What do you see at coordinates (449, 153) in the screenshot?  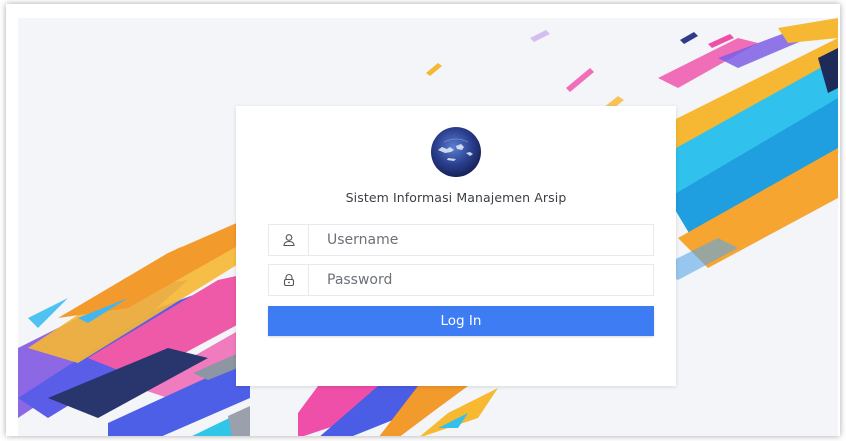 I see `indonesia-globe-logo` at bounding box center [449, 153].